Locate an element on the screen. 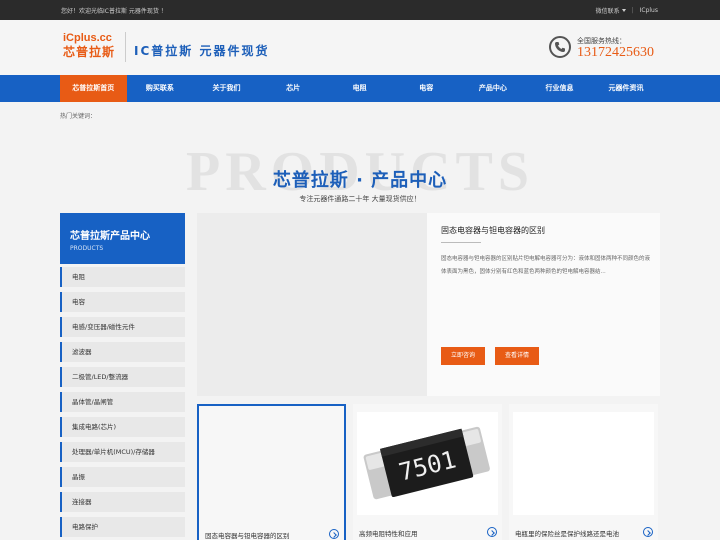 The width and height of the screenshot is (720, 540). category-item: 处理器/单片机(MCU)/存储器 is located at coordinates (122, 452).